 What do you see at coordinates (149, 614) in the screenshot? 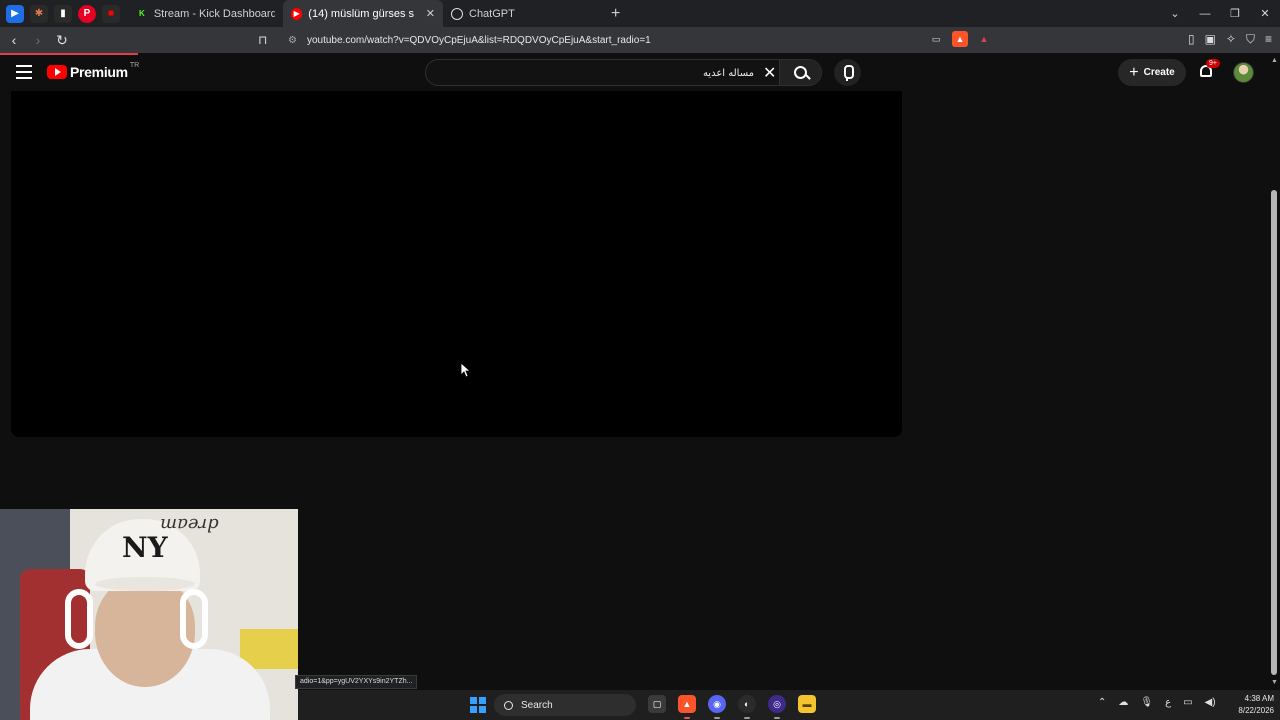
I see `webcam-overlay: NY dream` at bounding box center [149, 614].